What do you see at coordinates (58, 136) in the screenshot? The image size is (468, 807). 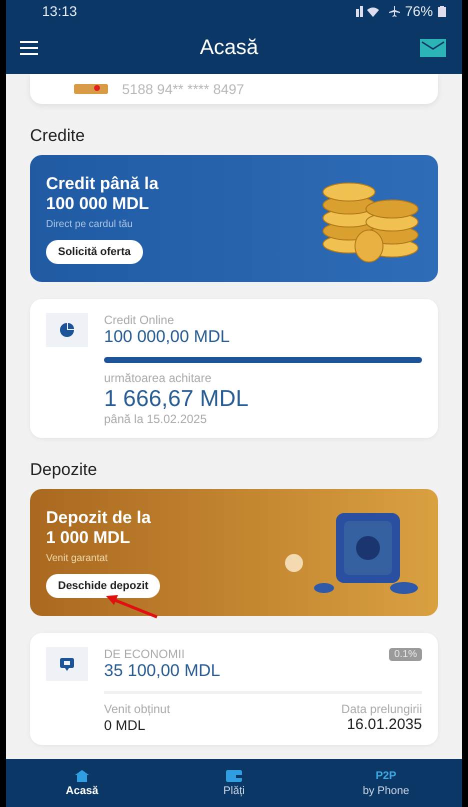 I see `section-heading: Credite` at bounding box center [58, 136].